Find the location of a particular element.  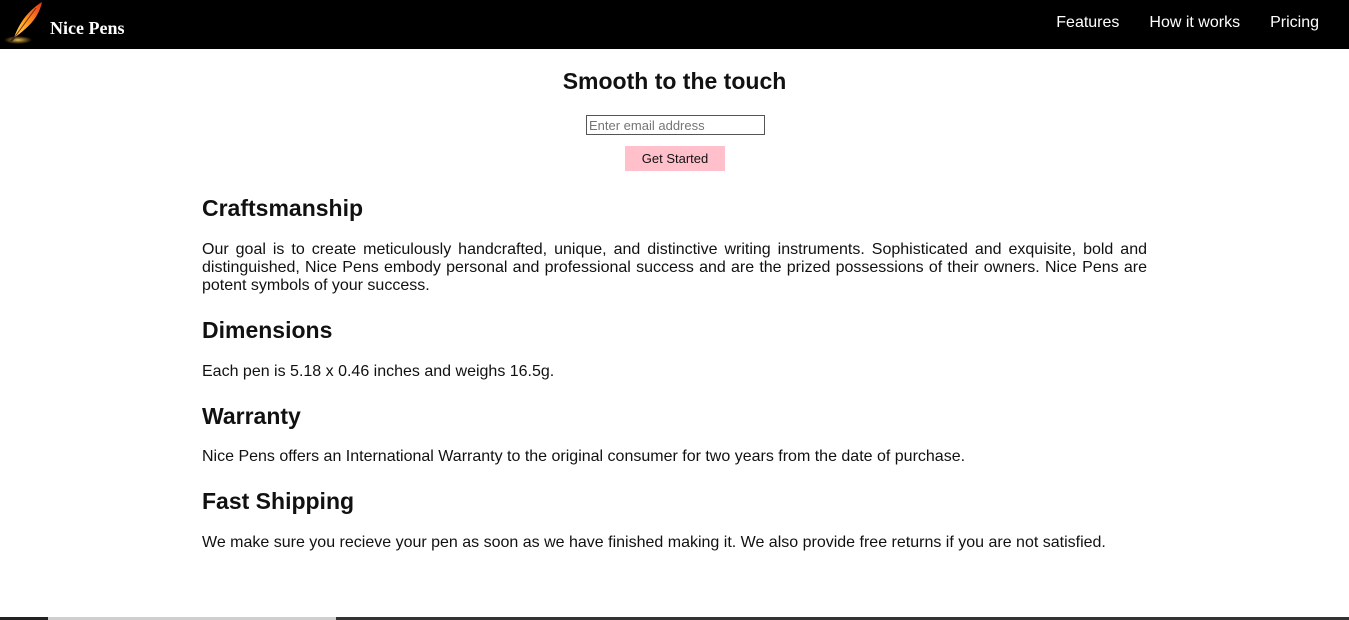

section-heading-fast-shipping: Fast Shipping is located at coordinates (278, 501).